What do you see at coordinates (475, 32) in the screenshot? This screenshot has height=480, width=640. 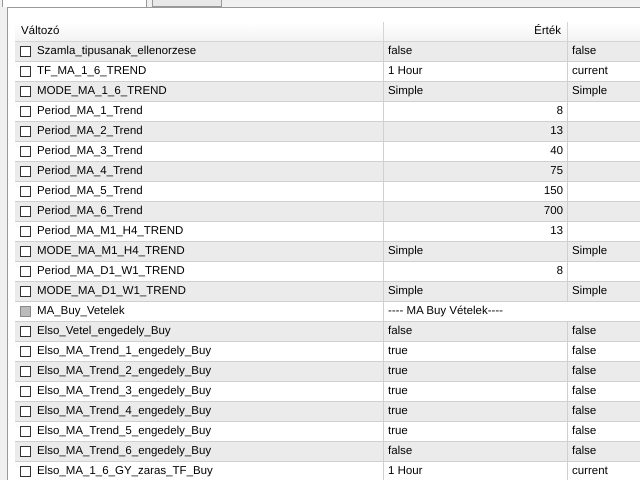 I see `column-header: Érték` at bounding box center [475, 32].